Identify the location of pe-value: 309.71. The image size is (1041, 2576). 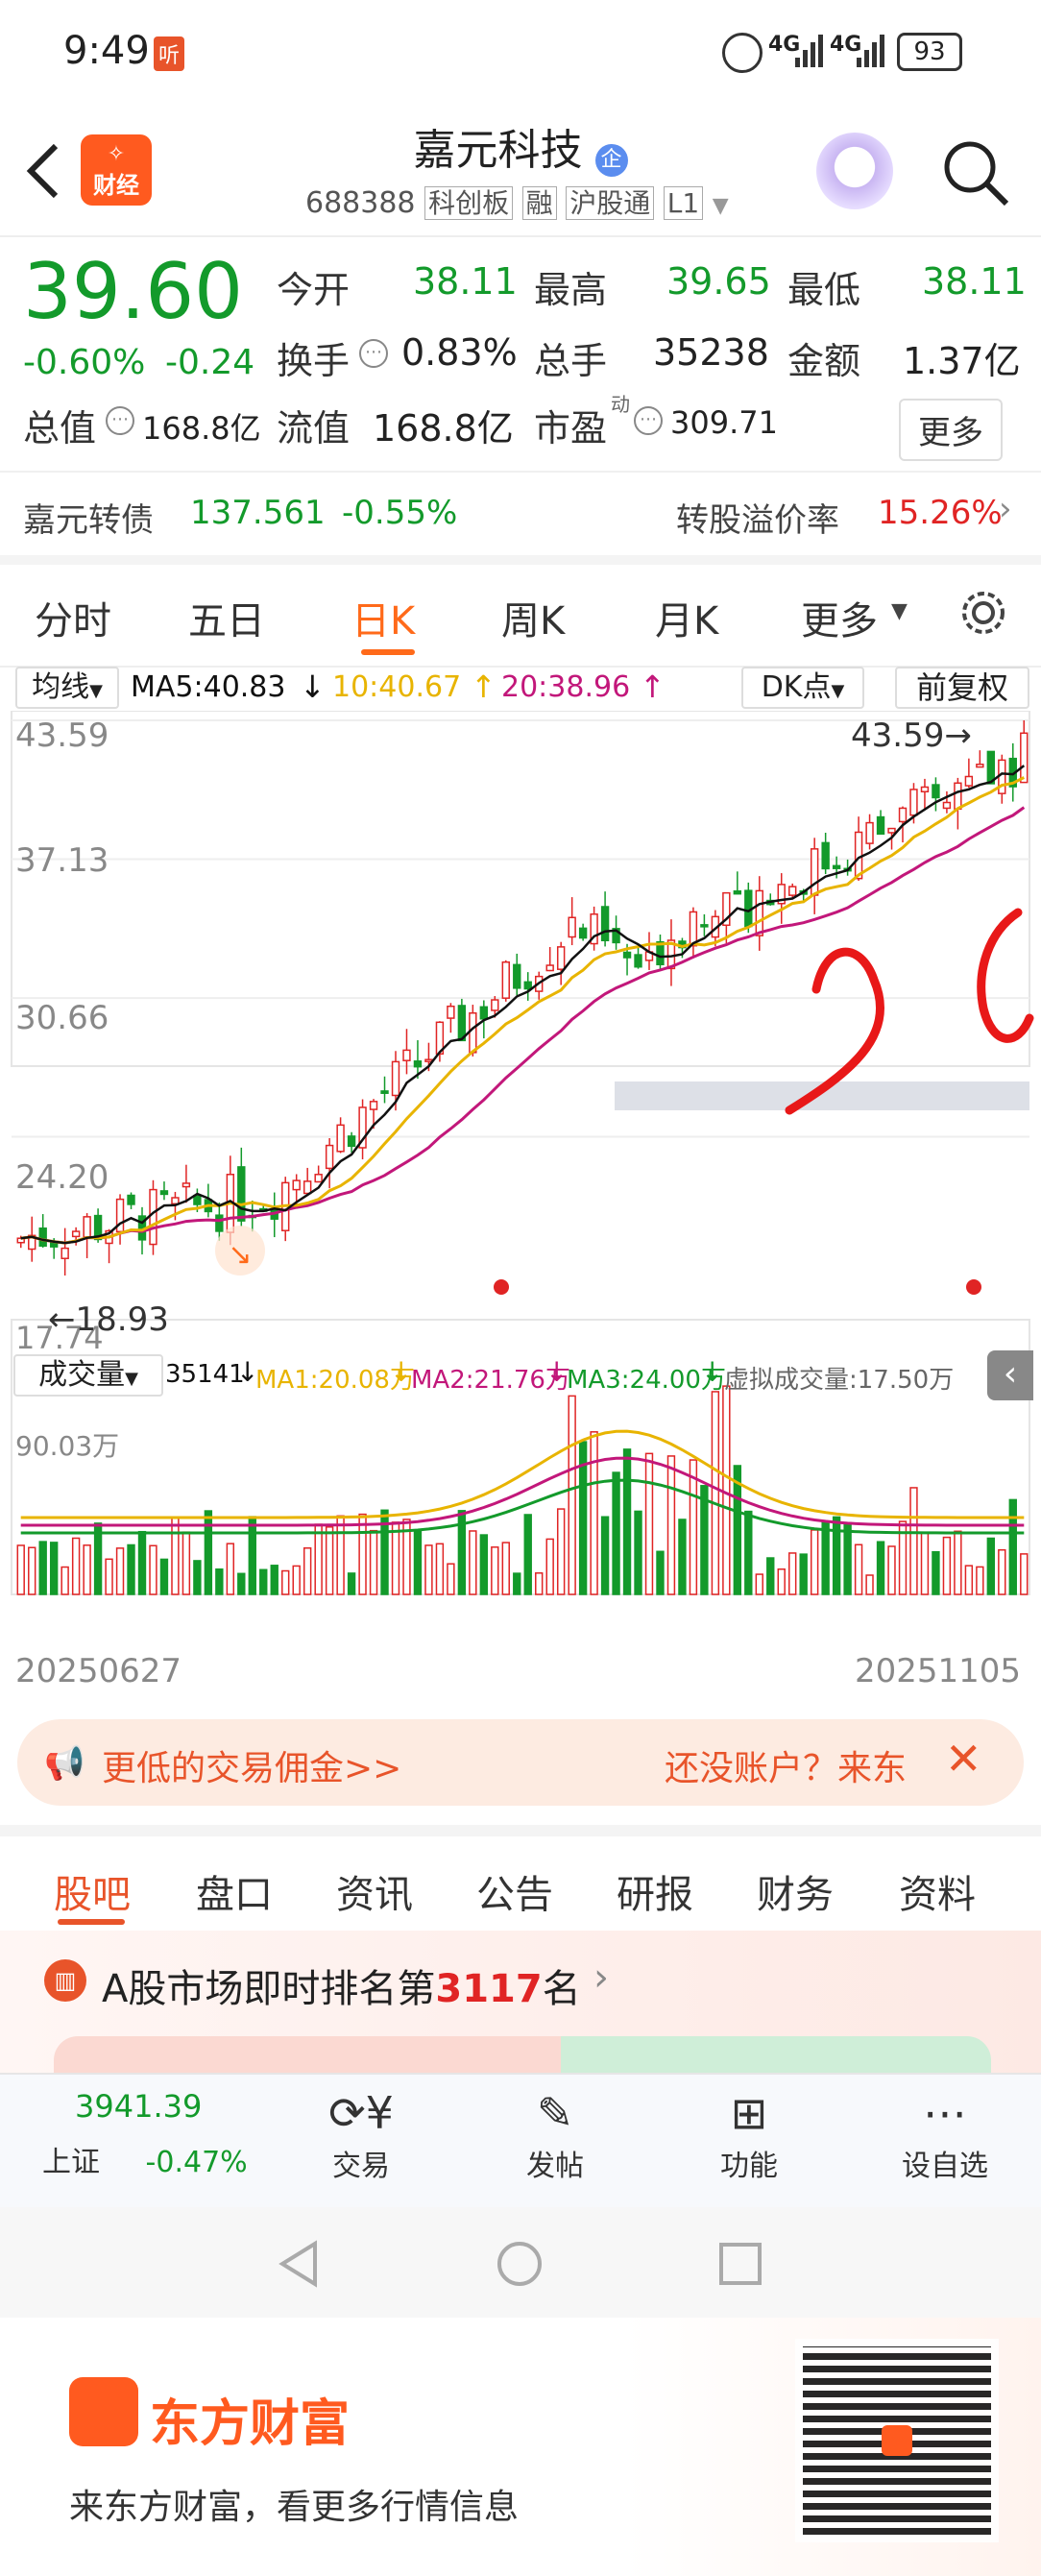
(724, 423).